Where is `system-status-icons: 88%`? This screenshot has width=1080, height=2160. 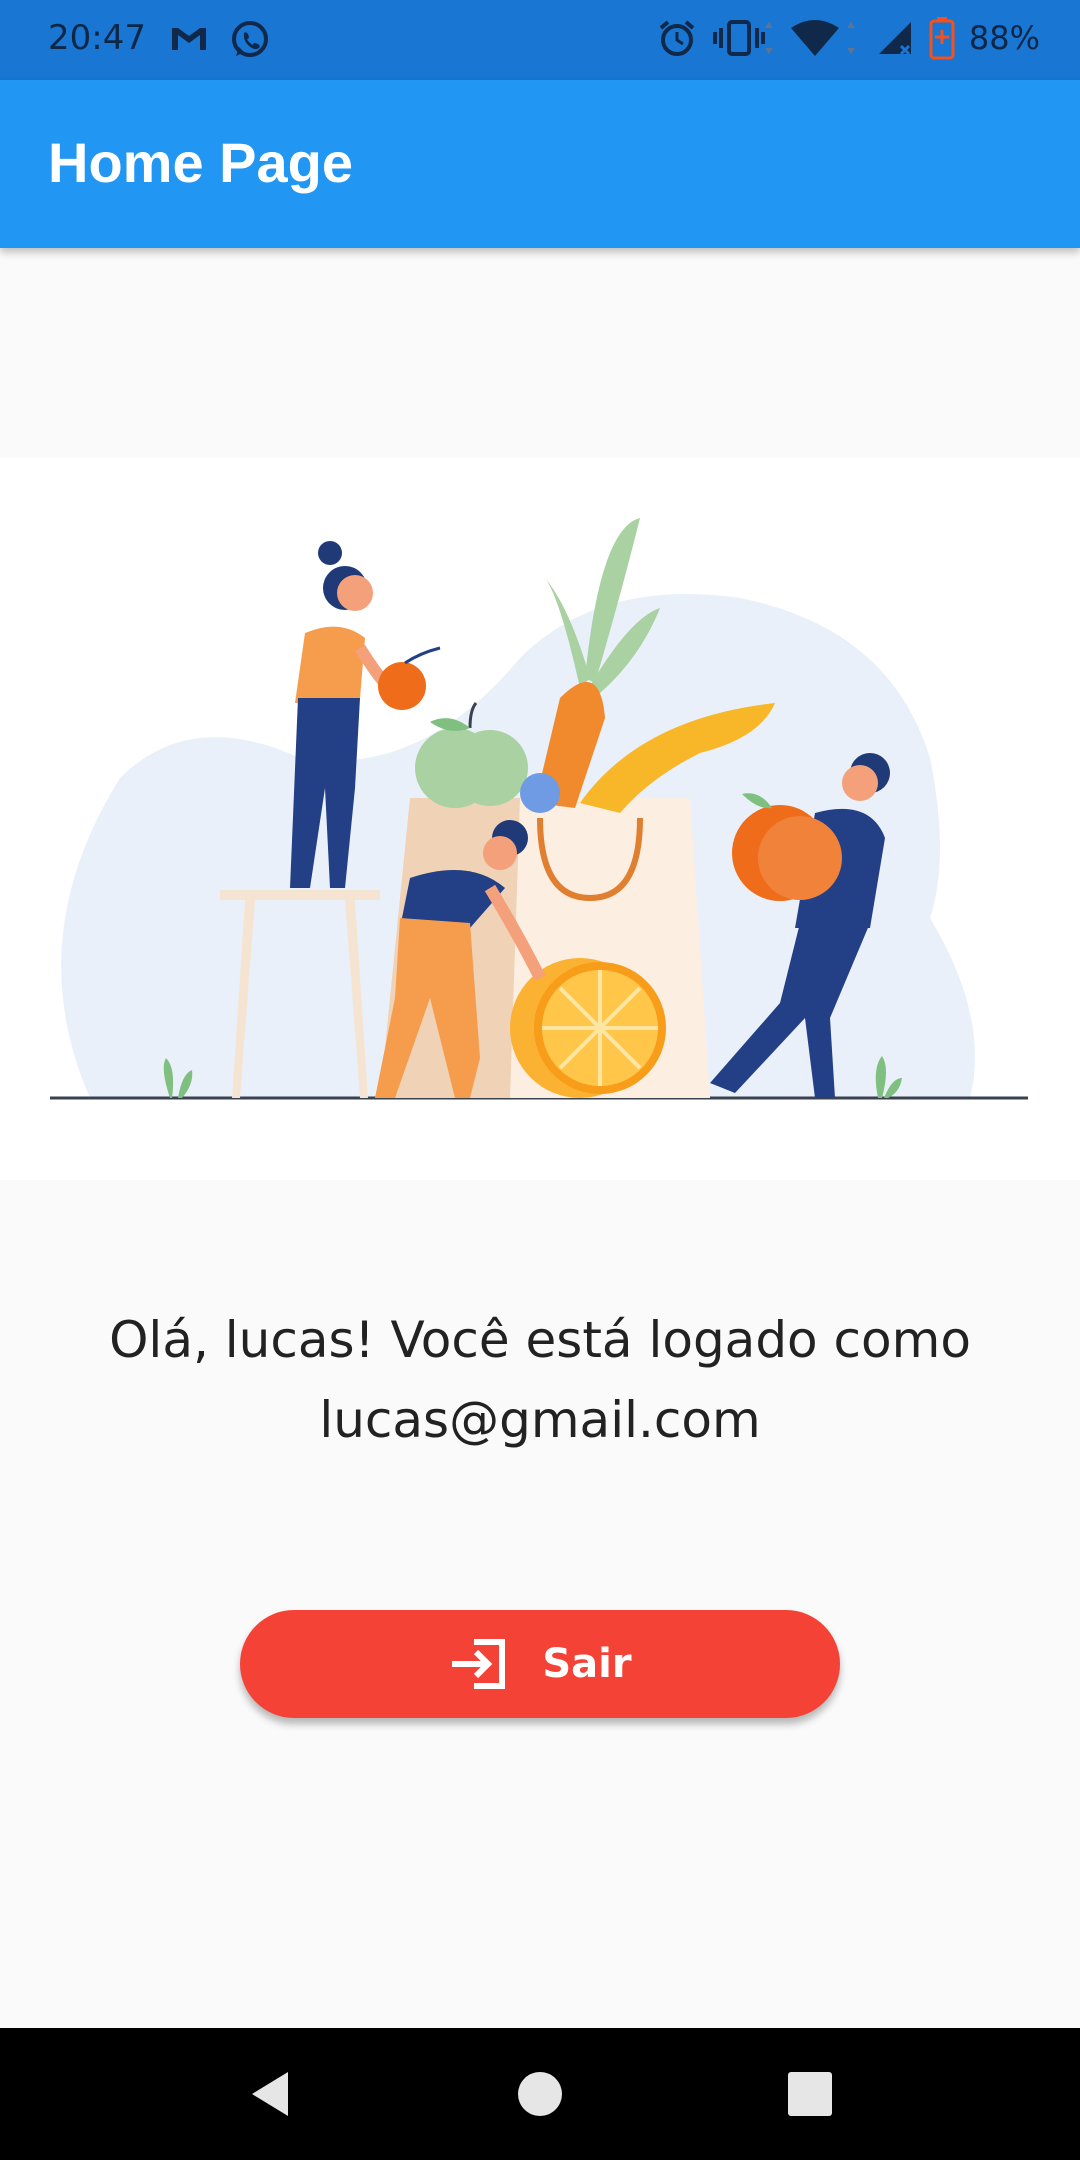 system-status-icons: 88% is located at coordinates (848, 38).